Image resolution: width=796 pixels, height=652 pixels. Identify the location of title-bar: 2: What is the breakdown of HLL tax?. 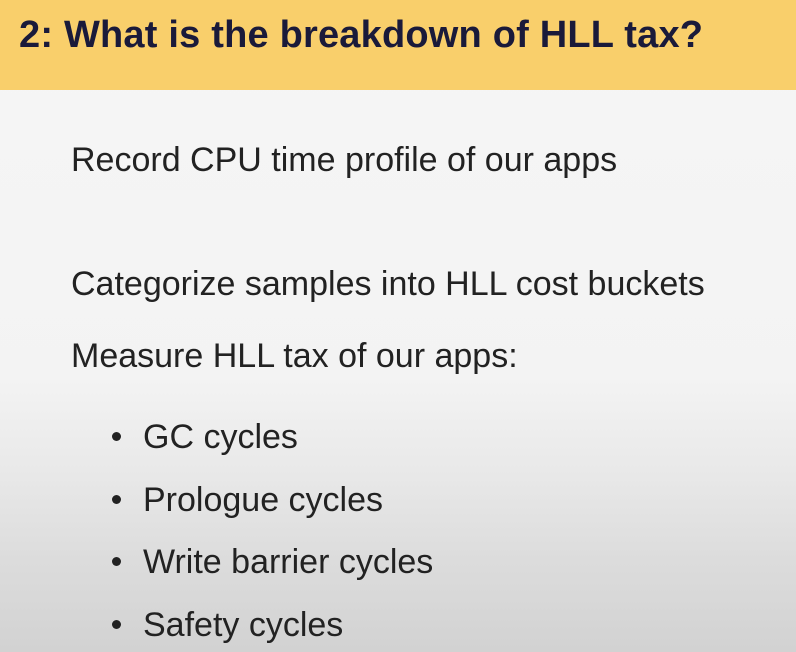
(398, 45).